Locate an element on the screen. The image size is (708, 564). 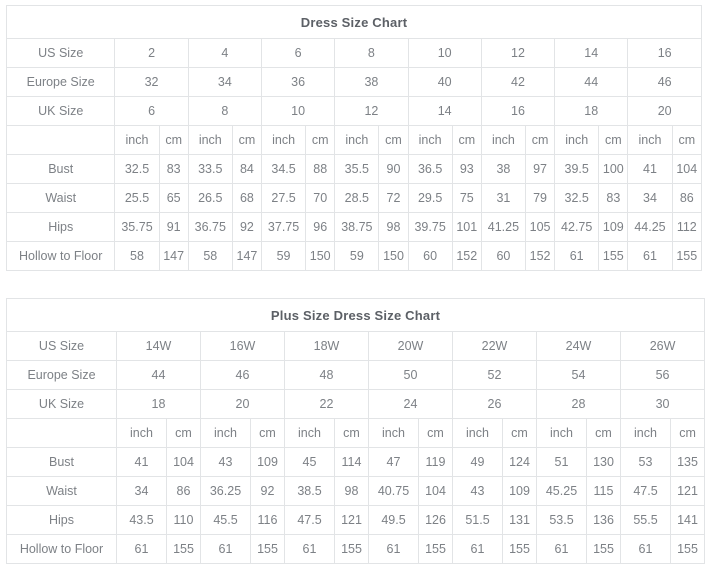
cell-value: 12 is located at coordinates (518, 53).